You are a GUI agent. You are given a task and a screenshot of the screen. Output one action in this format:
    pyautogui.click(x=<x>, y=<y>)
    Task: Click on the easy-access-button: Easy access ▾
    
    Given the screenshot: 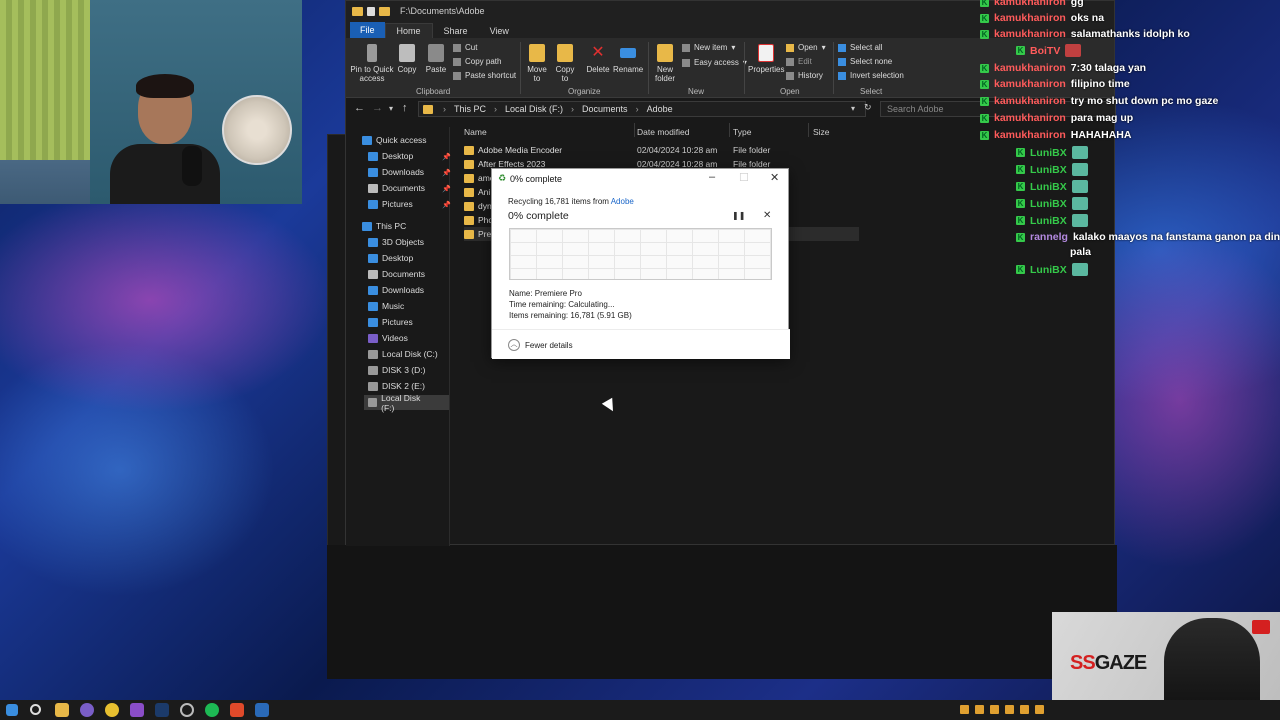 What is the action you would take?
    pyautogui.click(x=714, y=62)
    